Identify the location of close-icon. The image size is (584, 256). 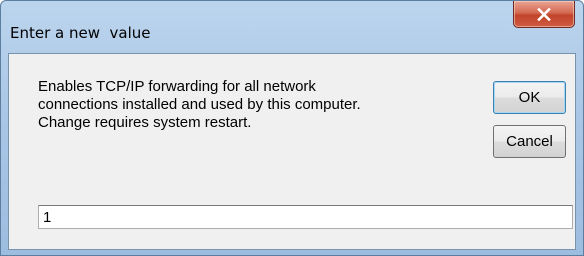
(544, 14).